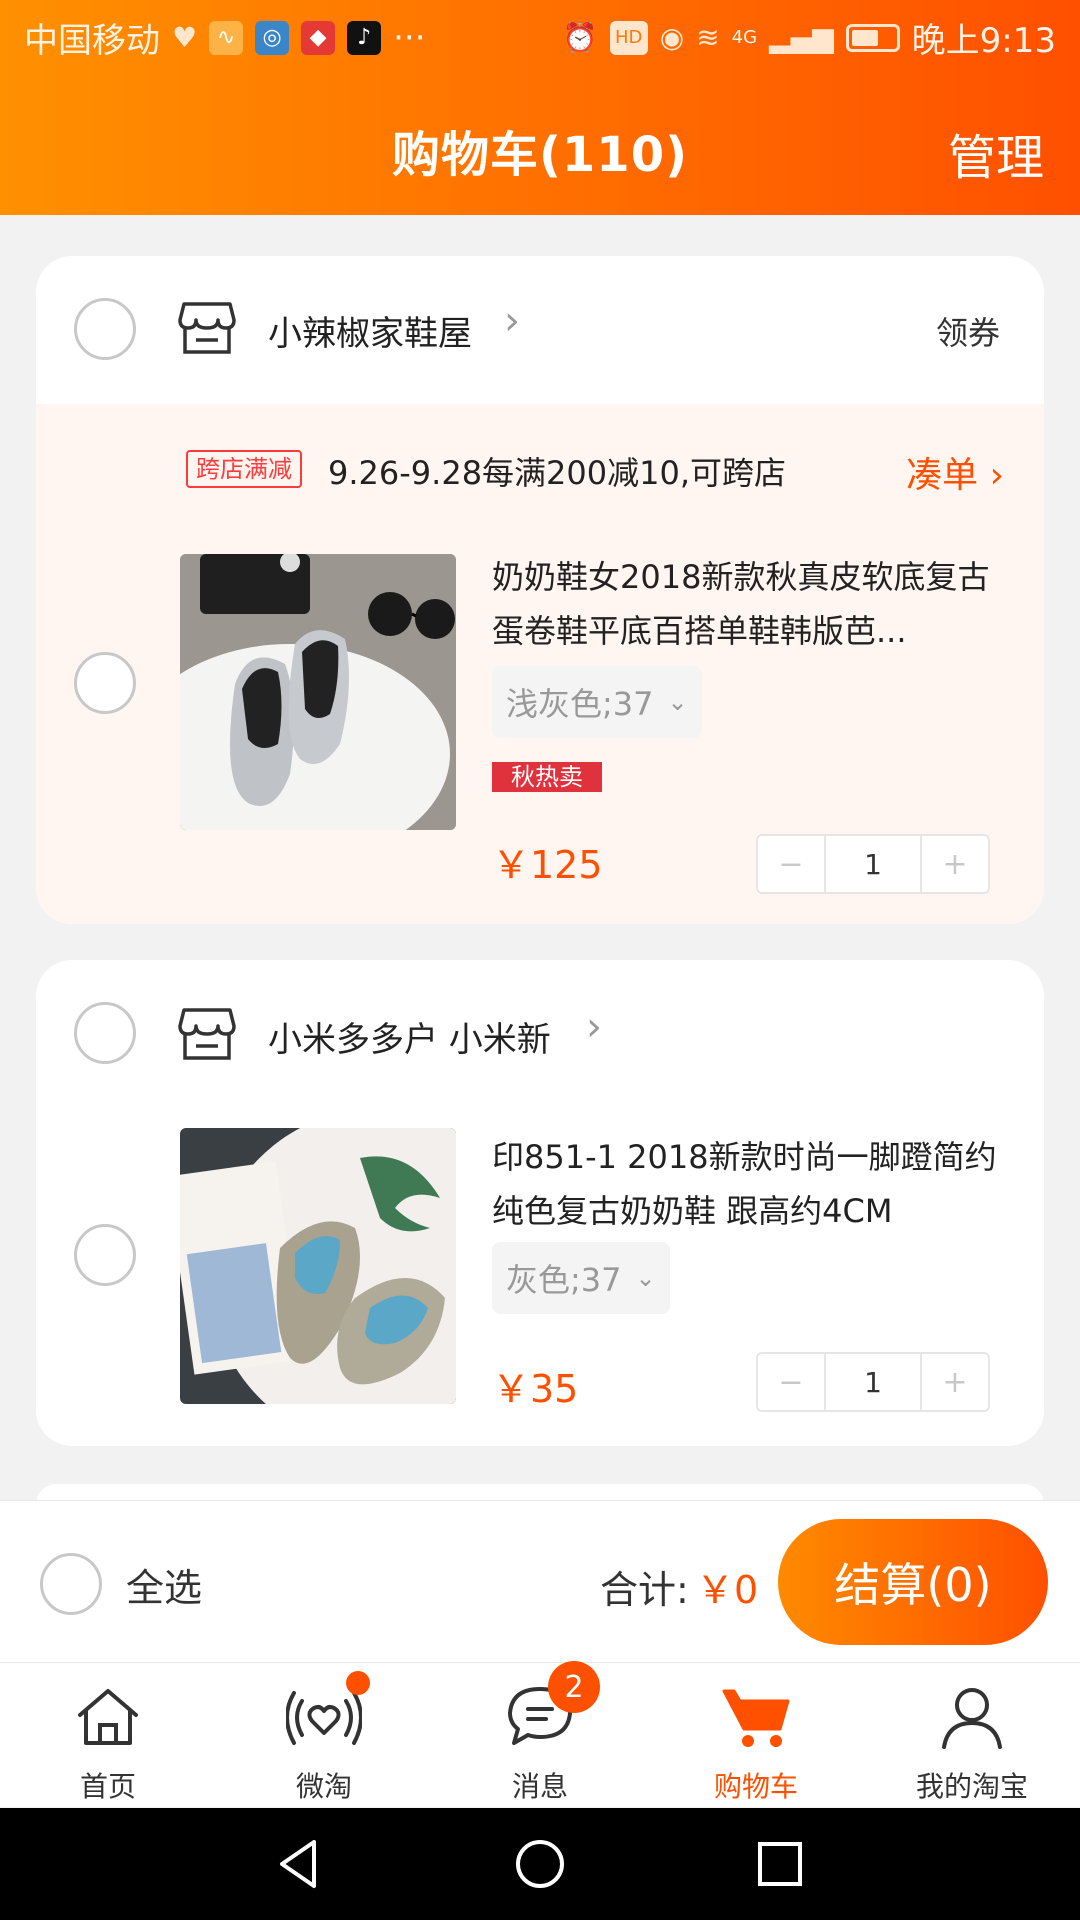  I want to click on combine-order-link: 凑单 ›, so click(955, 472).